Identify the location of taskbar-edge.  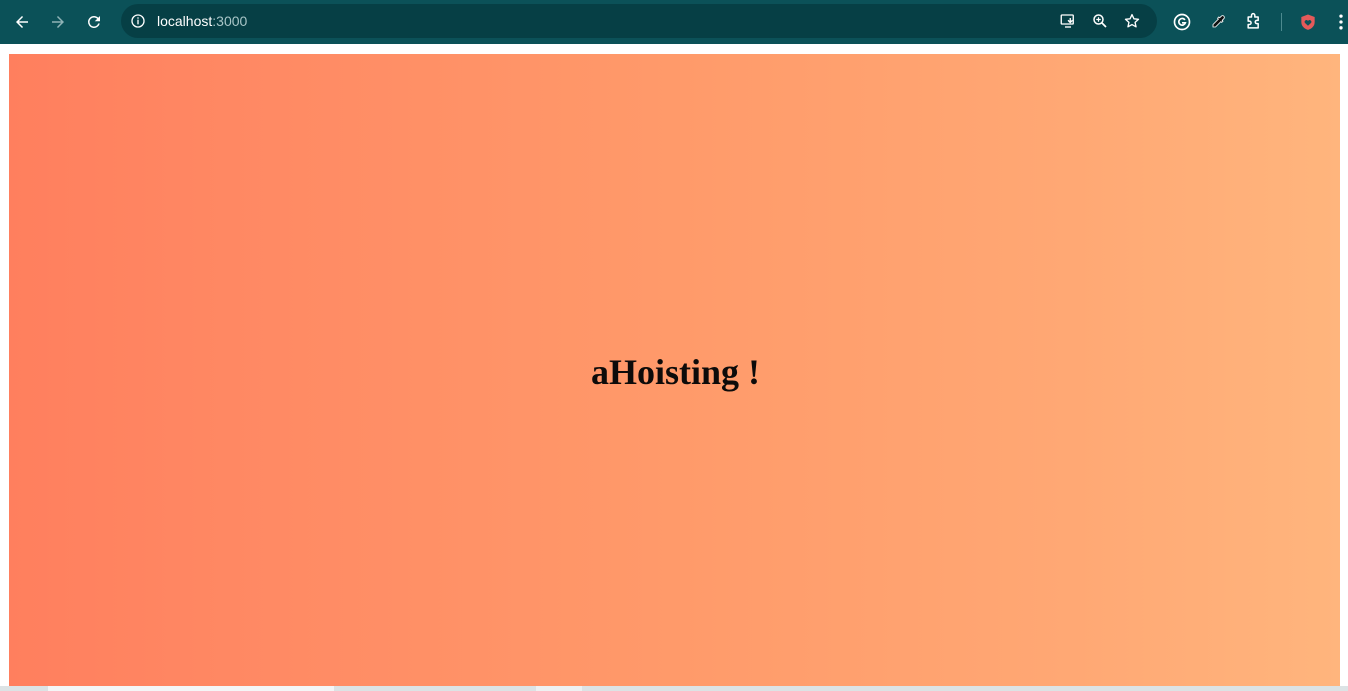
(674, 688).